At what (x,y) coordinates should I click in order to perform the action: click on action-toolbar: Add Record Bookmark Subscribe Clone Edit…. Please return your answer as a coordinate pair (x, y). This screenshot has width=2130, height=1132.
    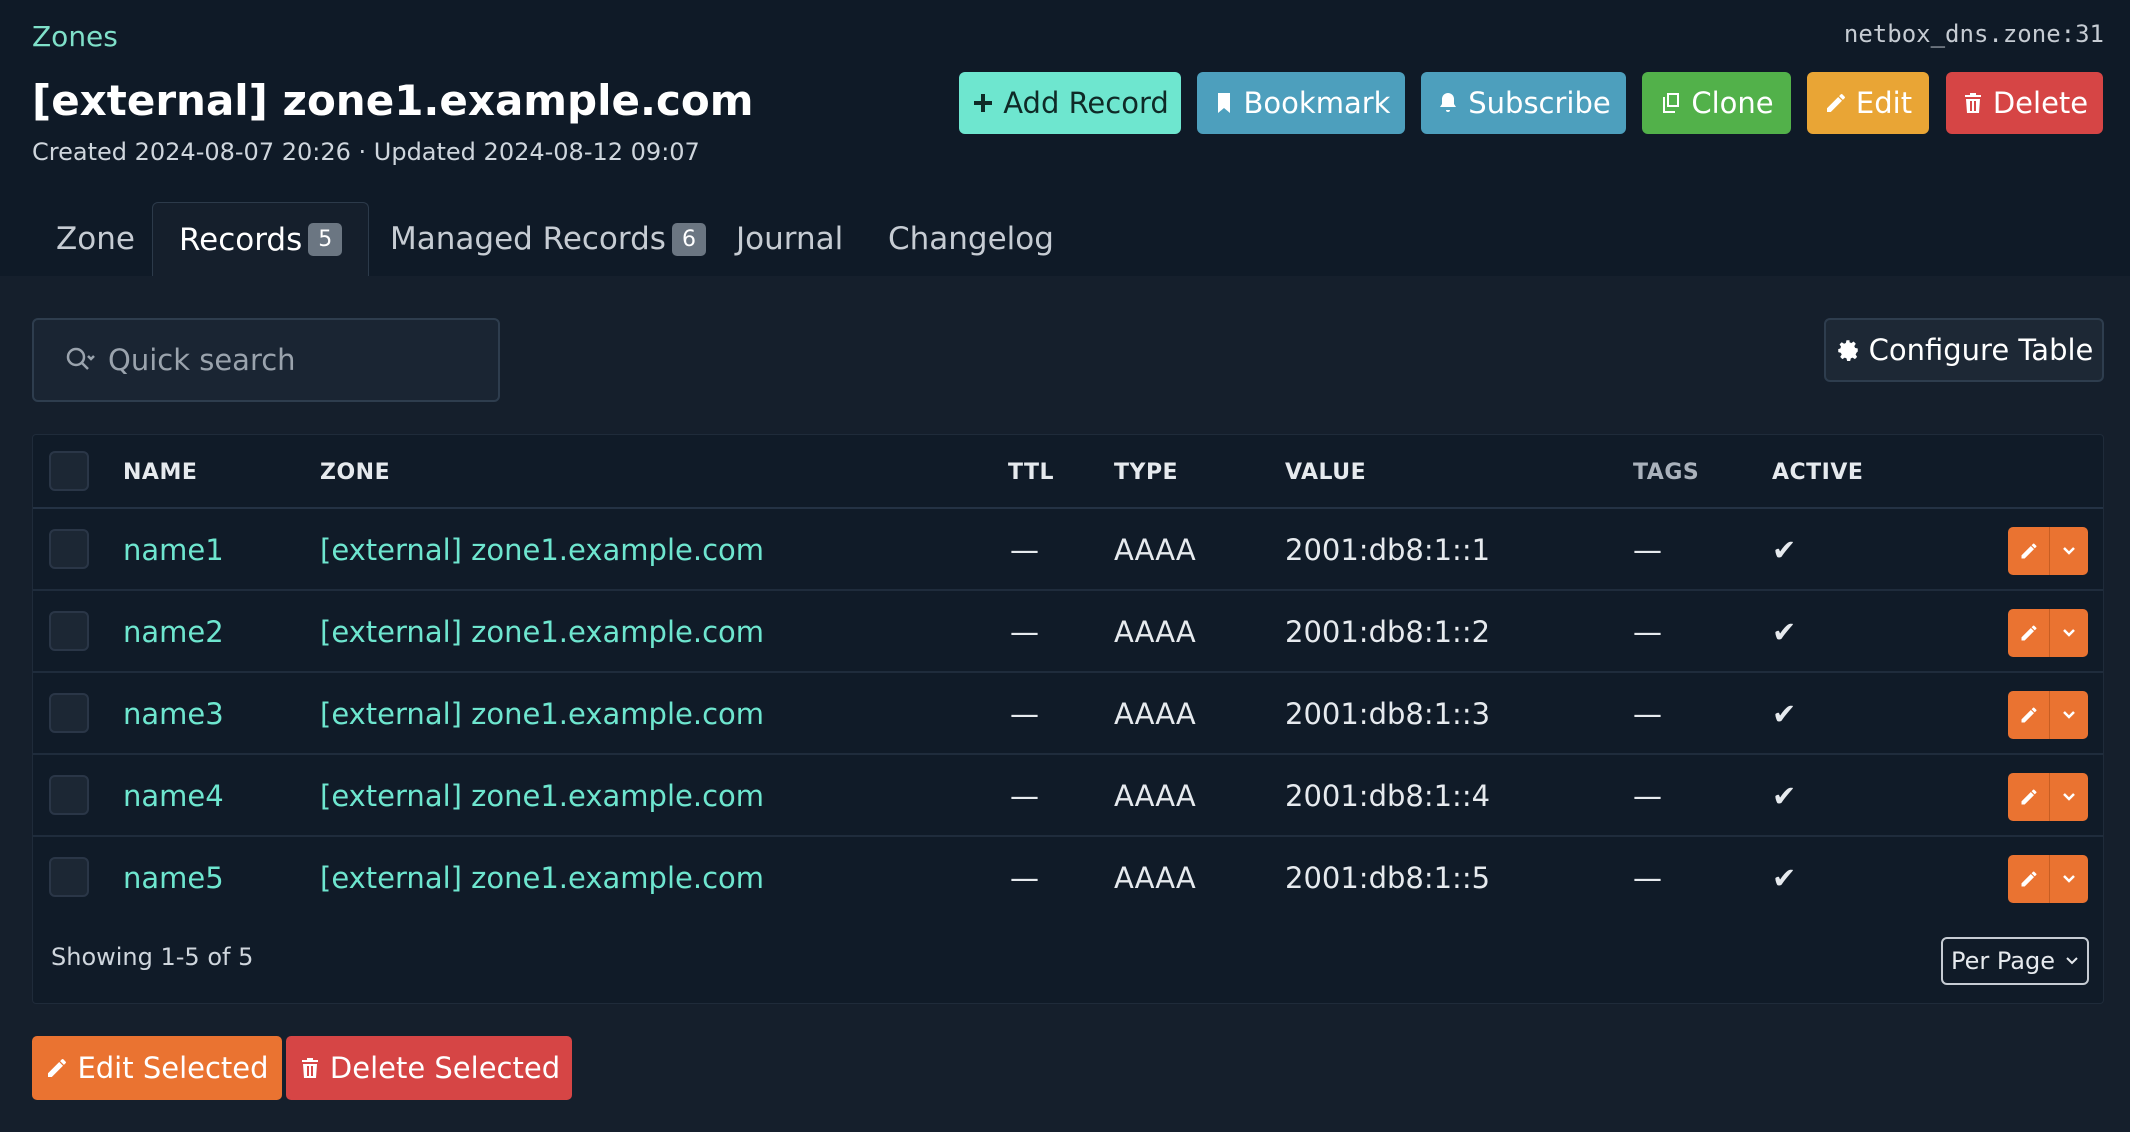
    Looking at the image, I should click on (1065, 103).